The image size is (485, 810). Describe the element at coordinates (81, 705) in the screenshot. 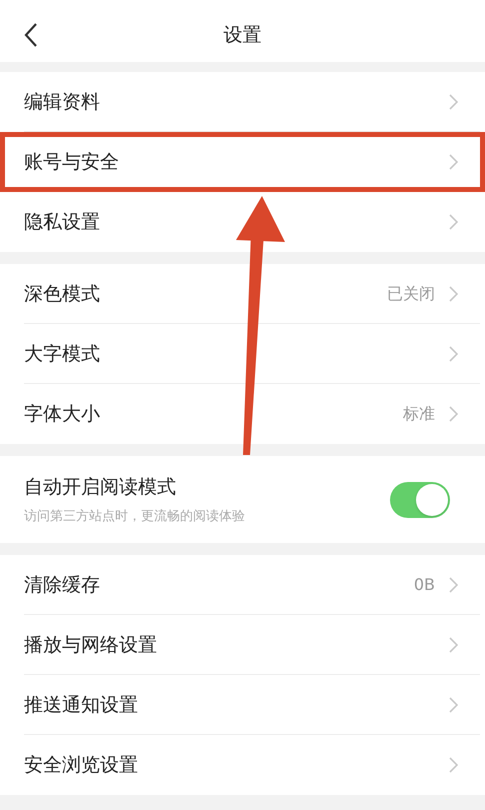

I see `row-label: 推送通知设置` at that location.